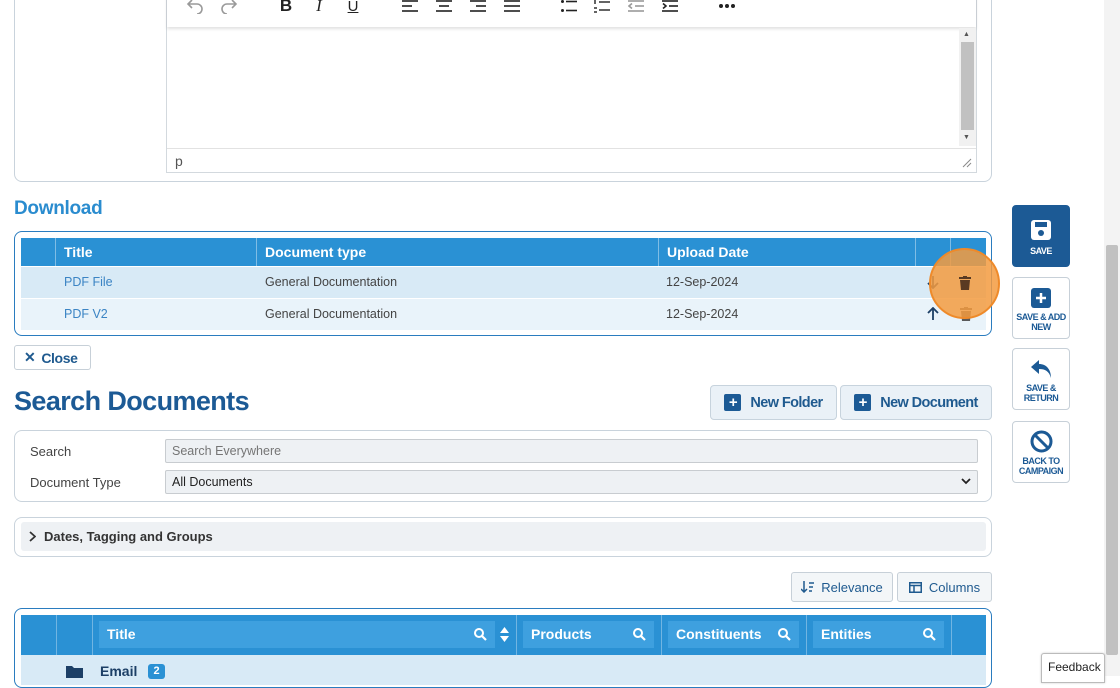  I want to click on undo-icon, so click(195, 8).